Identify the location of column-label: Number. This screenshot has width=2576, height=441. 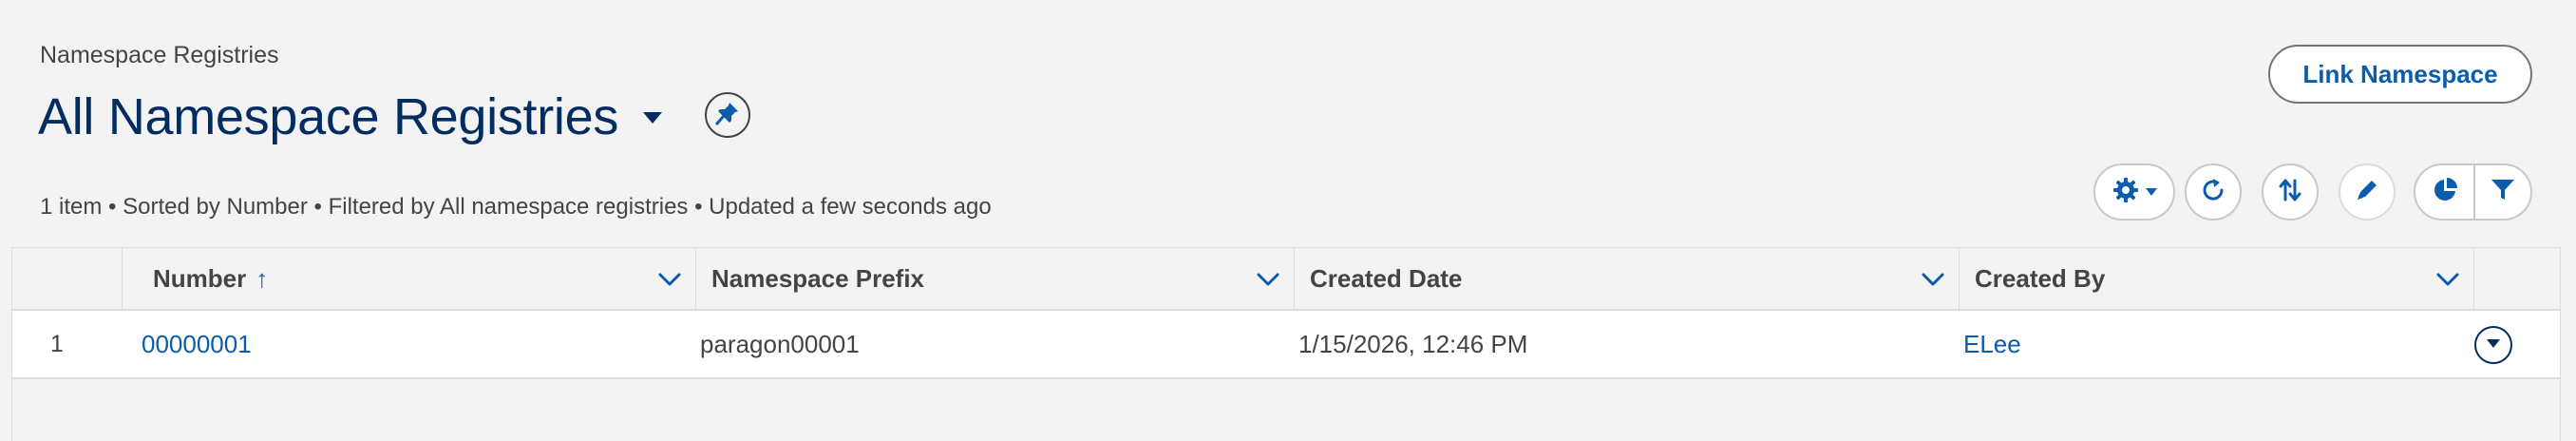
(200, 278).